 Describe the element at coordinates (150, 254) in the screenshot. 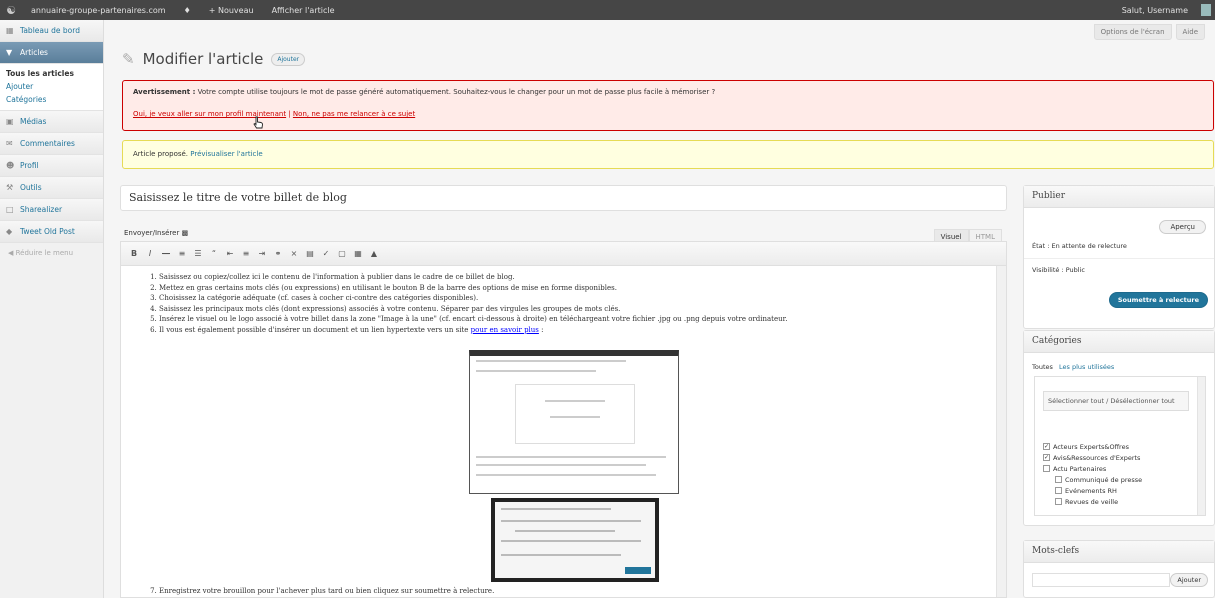

I see `italic-icon: I` at that location.